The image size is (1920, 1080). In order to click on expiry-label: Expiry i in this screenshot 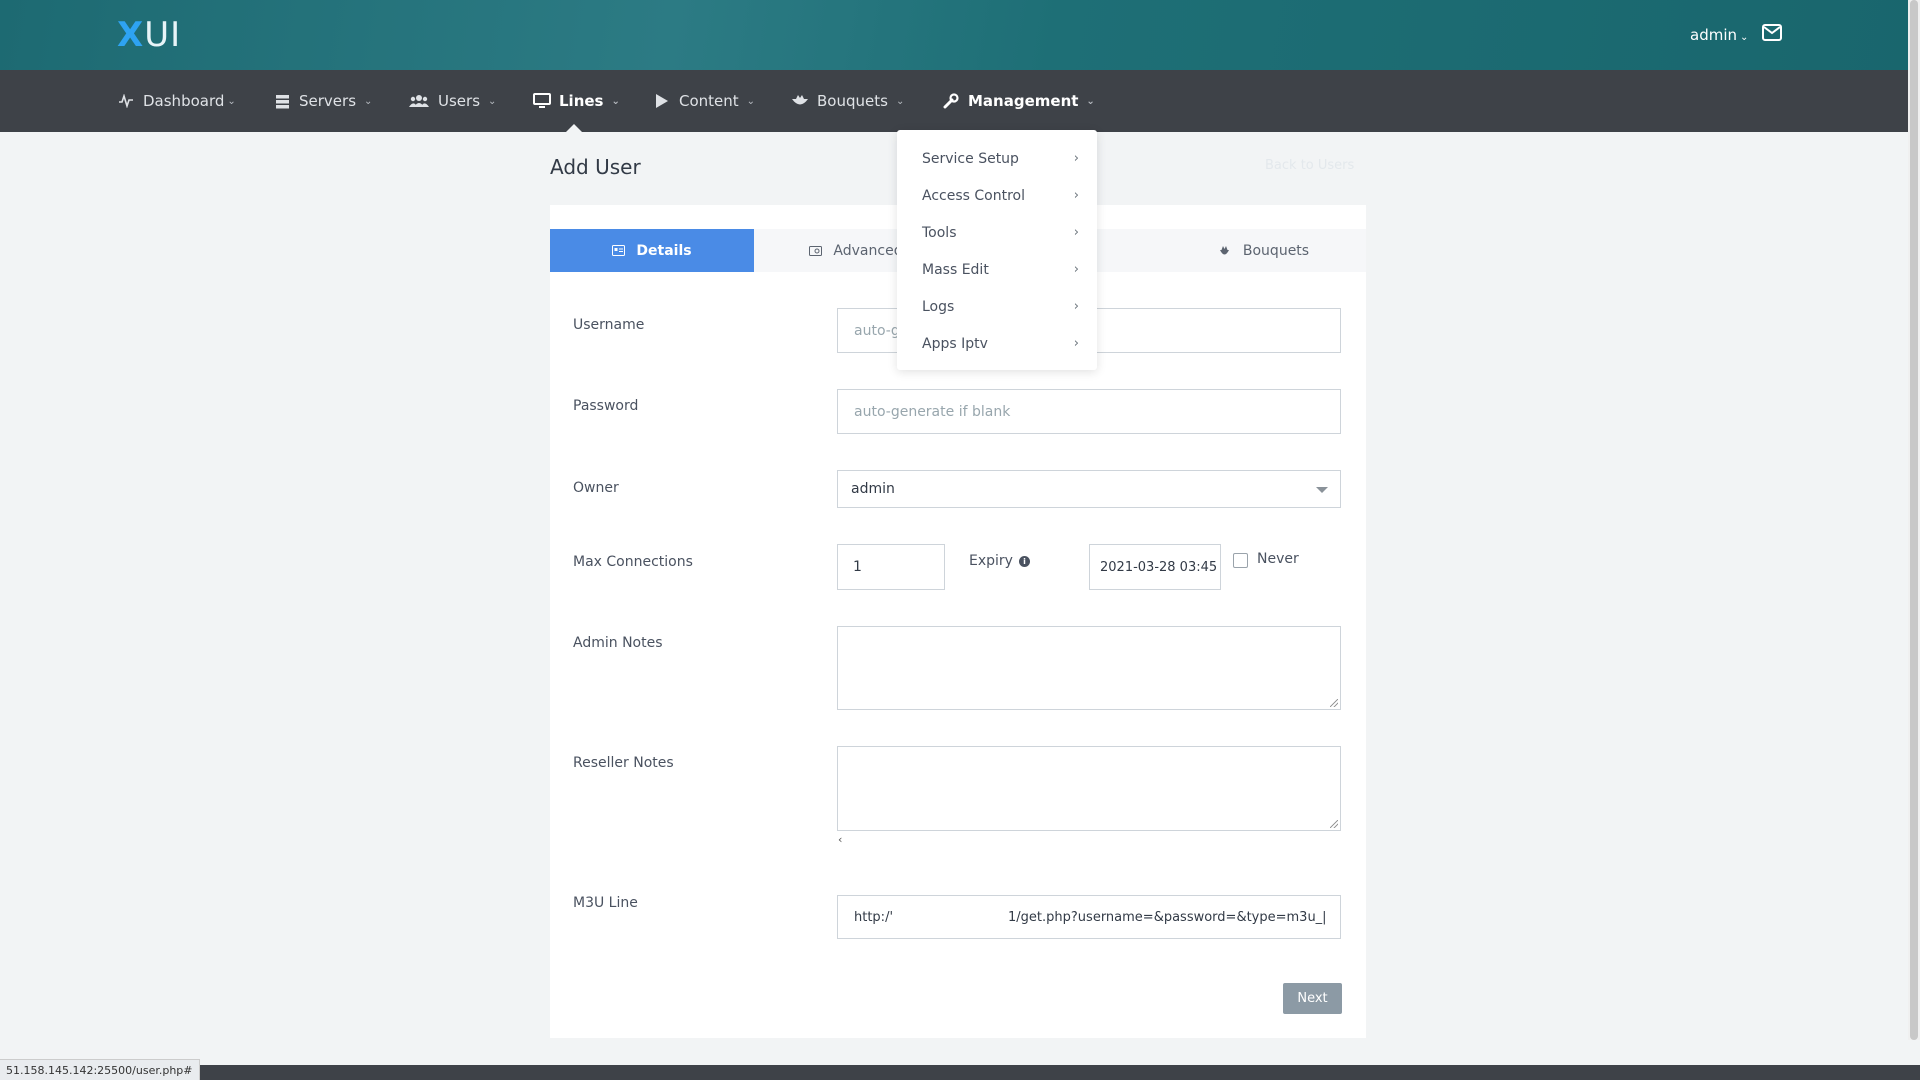, I will do `click(999, 561)`.